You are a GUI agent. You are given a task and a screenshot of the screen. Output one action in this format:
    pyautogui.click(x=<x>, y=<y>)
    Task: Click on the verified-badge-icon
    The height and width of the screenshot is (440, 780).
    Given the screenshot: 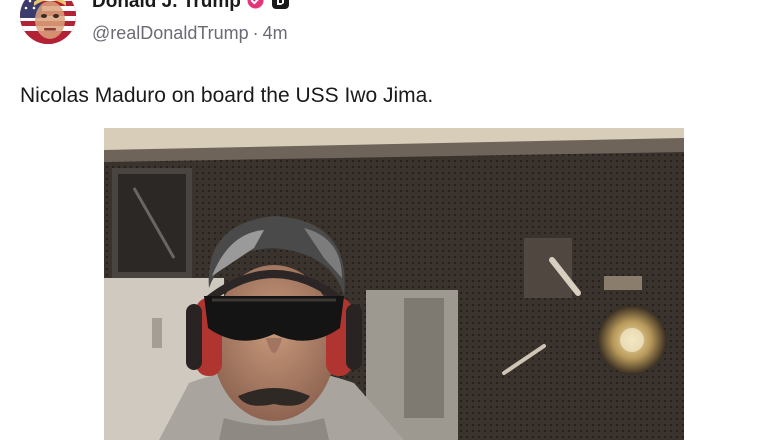 What is the action you would take?
    pyautogui.click(x=255, y=4)
    